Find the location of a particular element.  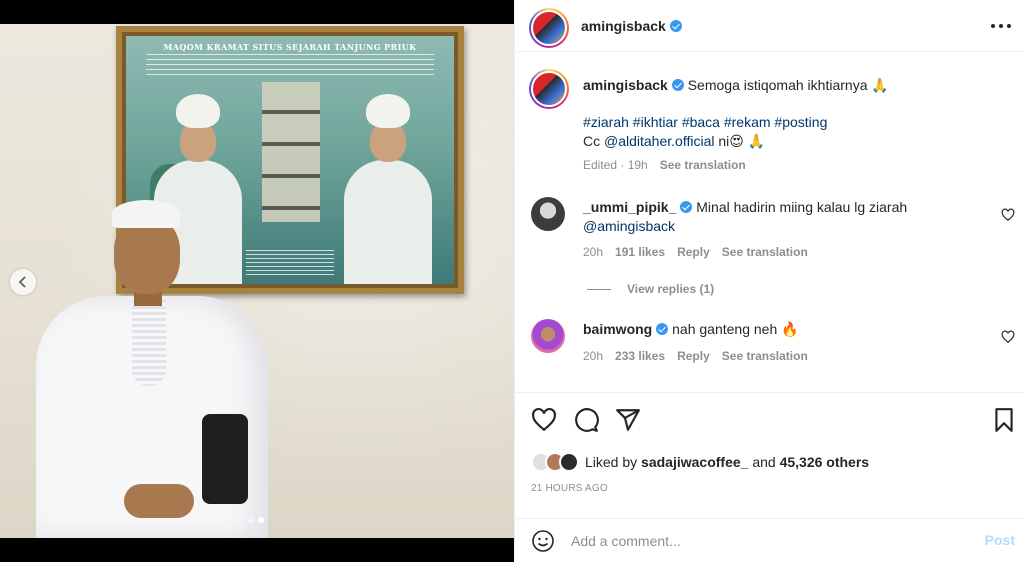

caption-cc-prefix: Cc is located at coordinates (593, 141).